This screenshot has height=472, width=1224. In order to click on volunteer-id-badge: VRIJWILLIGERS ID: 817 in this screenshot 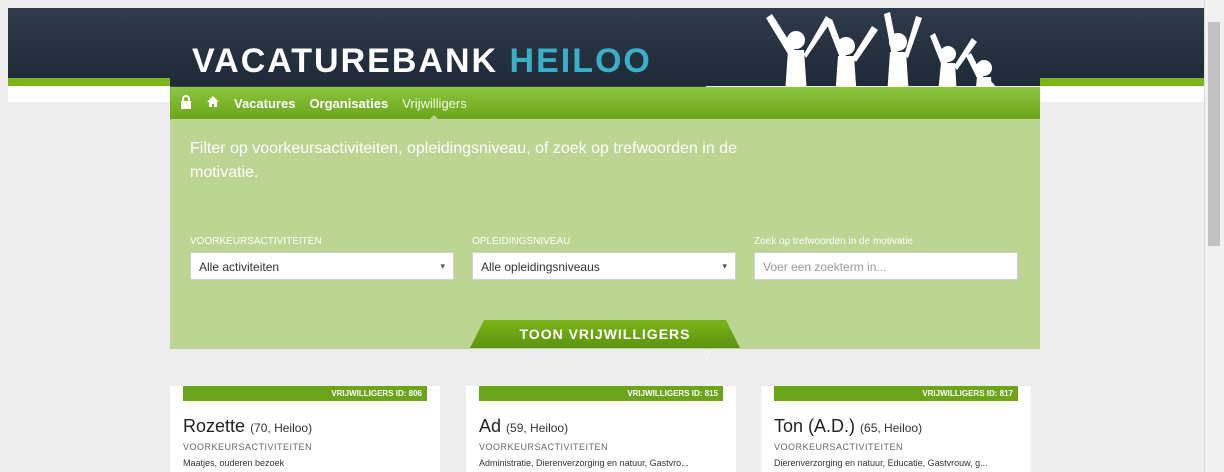, I will do `click(896, 393)`.